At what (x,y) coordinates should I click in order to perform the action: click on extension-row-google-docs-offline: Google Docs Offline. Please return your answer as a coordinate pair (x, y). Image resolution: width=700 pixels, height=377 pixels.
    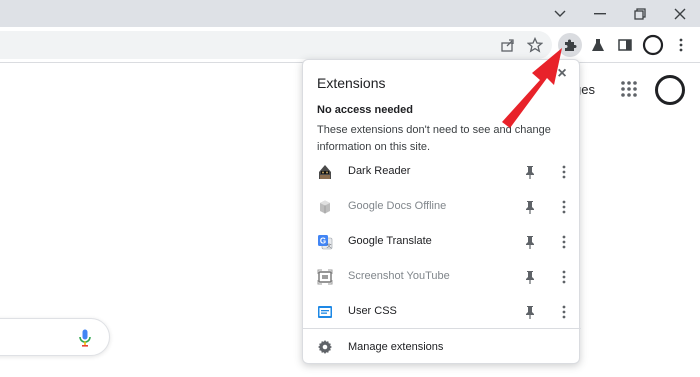
    Looking at the image, I should click on (442, 207).